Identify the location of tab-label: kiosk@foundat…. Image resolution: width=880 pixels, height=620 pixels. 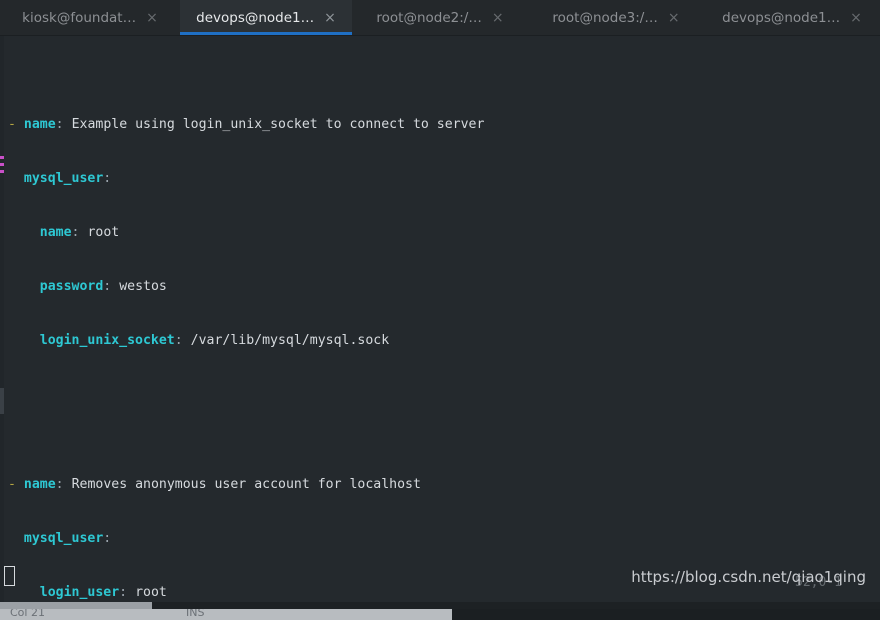
(79, 17).